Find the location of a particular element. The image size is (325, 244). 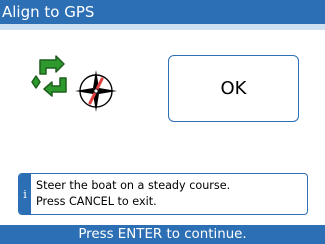

ok-button: OK is located at coordinates (233, 88).